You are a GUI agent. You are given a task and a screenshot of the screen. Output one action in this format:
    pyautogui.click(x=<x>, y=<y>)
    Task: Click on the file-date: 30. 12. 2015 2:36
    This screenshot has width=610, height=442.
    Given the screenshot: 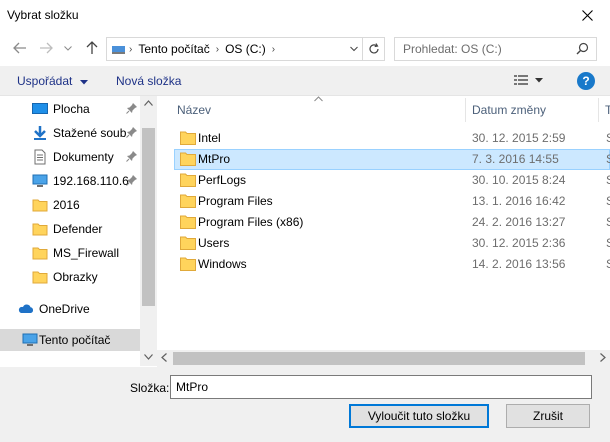 What is the action you would take?
    pyautogui.click(x=519, y=243)
    